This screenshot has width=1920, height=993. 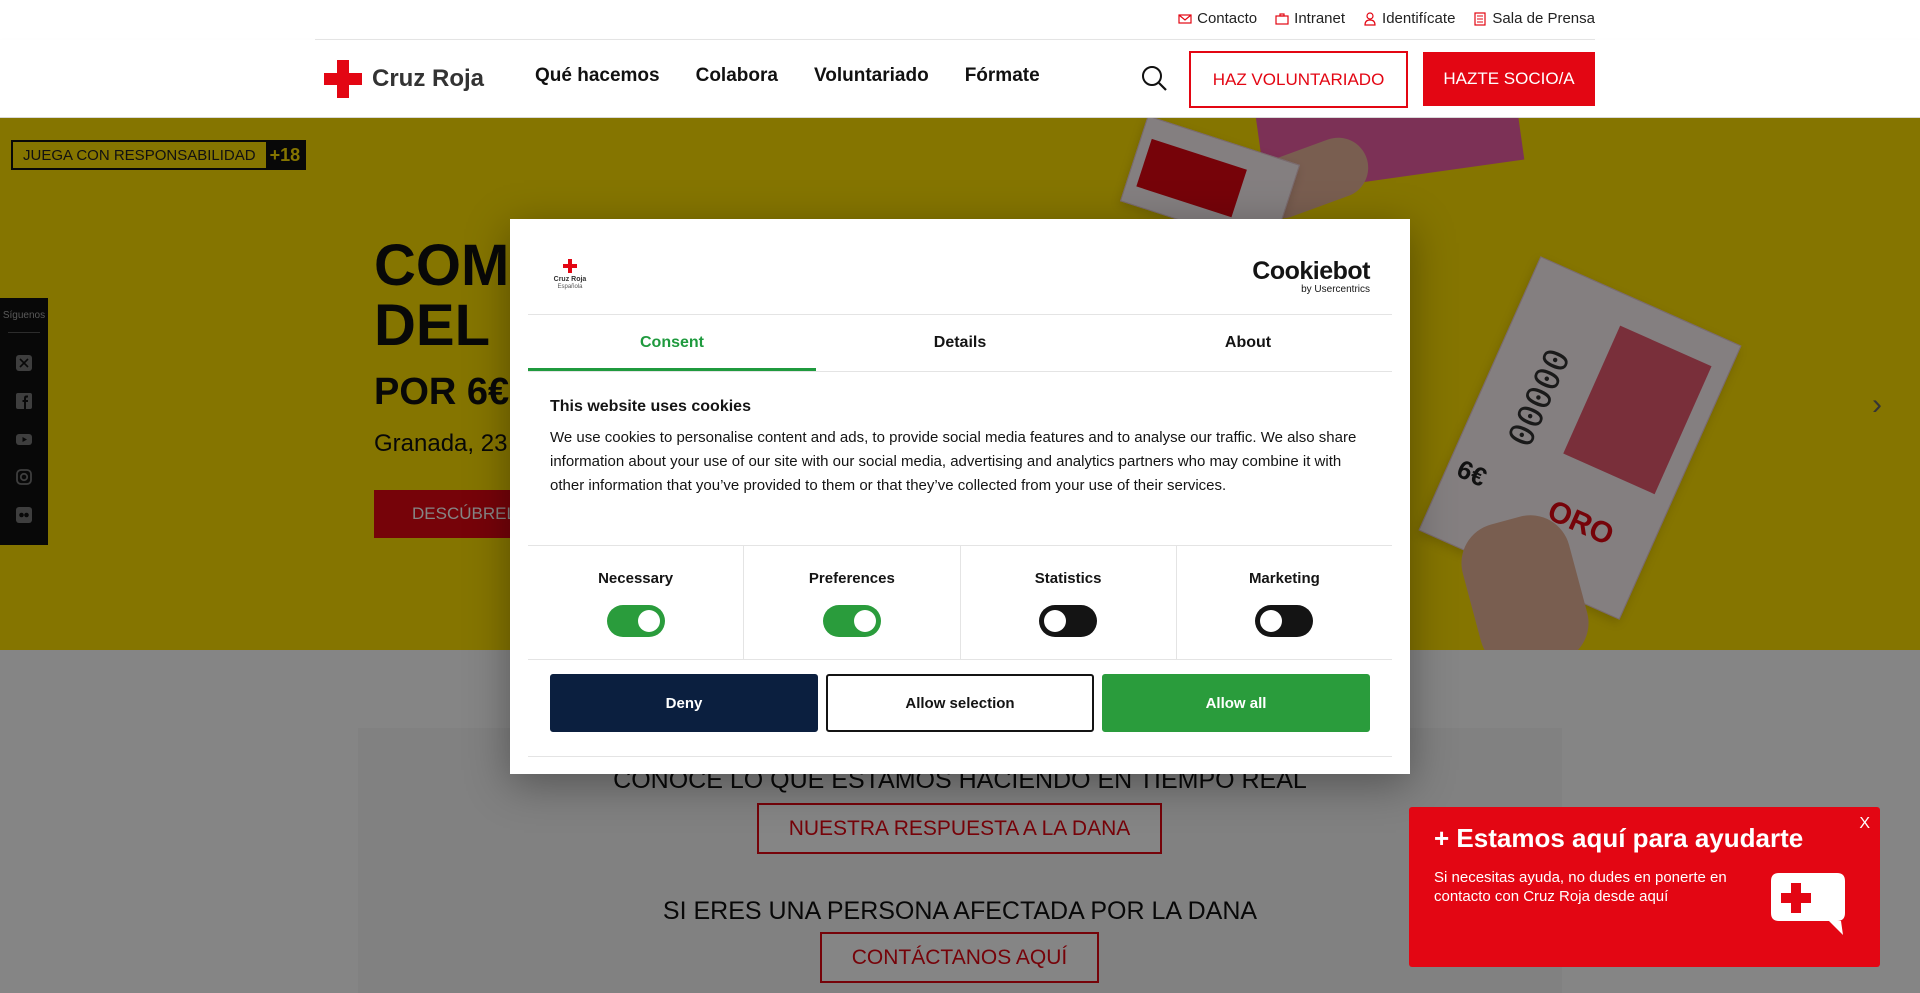 I want to click on contact-link: Contacto, so click(x=1217, y=18).